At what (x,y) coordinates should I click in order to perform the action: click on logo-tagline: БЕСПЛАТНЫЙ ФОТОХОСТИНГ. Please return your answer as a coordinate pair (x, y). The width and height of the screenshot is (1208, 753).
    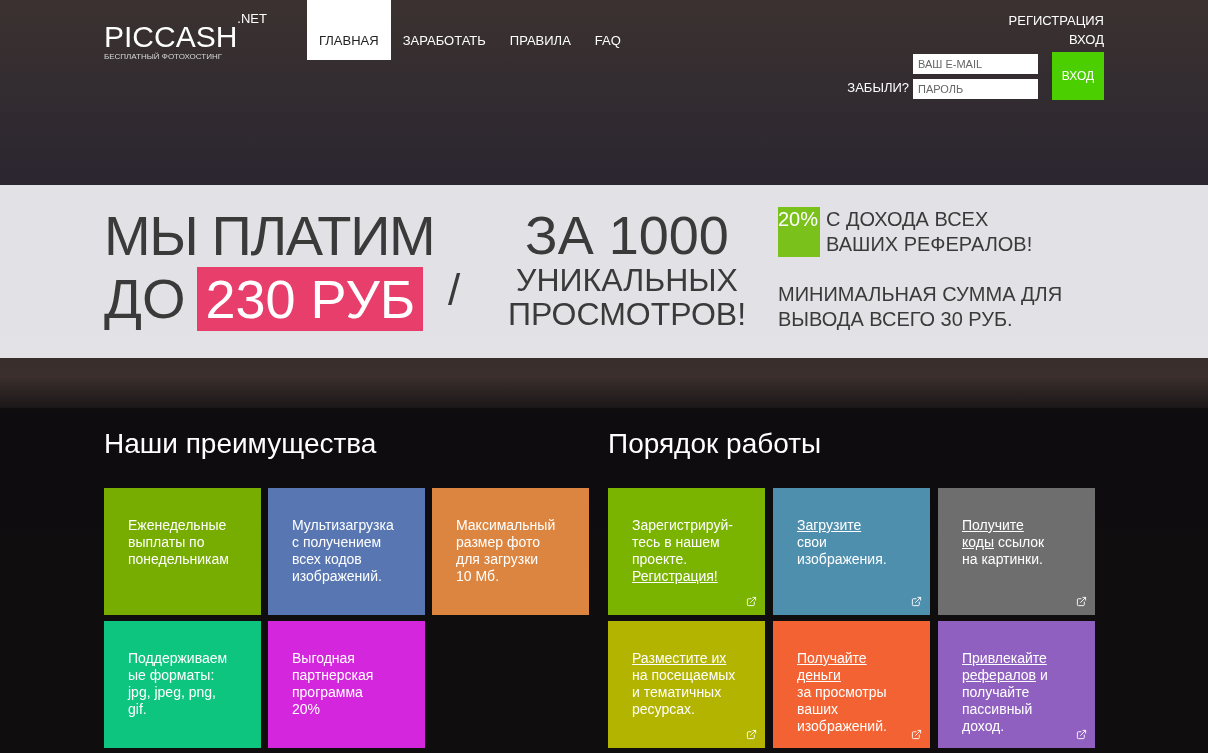
    Looking at the image, I should click on (164, 57).